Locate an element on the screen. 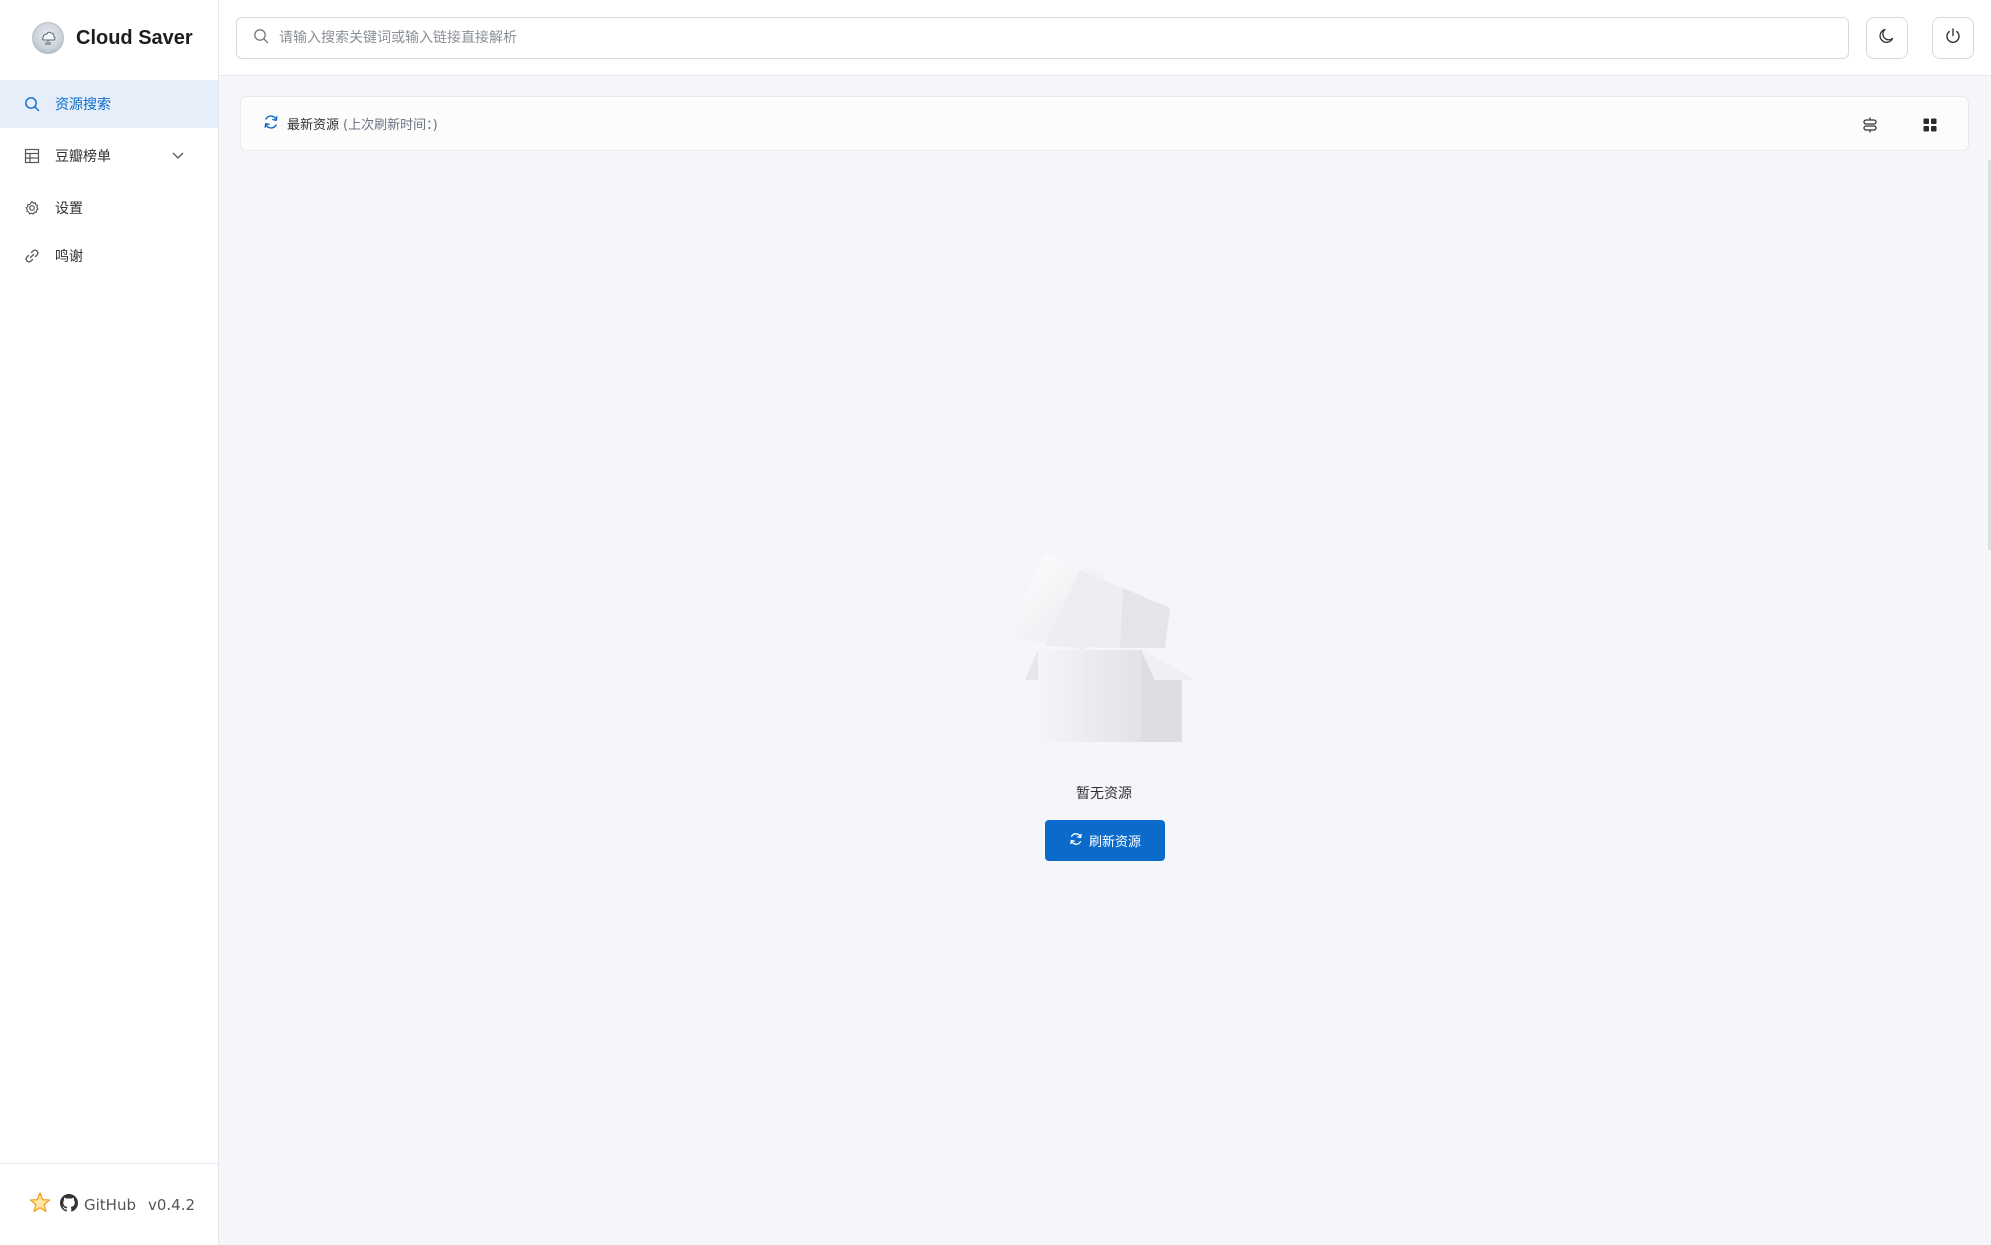  grid-view-icon is located at coordinates (1930, 125).